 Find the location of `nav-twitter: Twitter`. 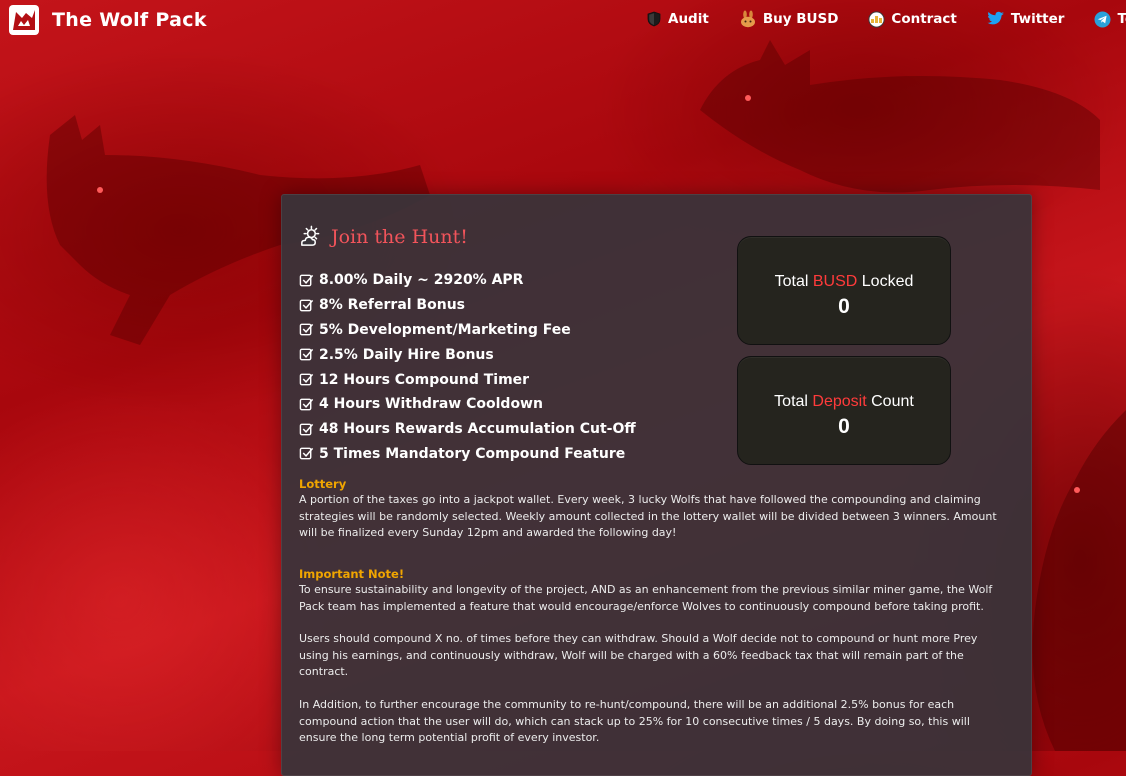

nav-twitter: Twitter is located at coordinates (1026, 19).